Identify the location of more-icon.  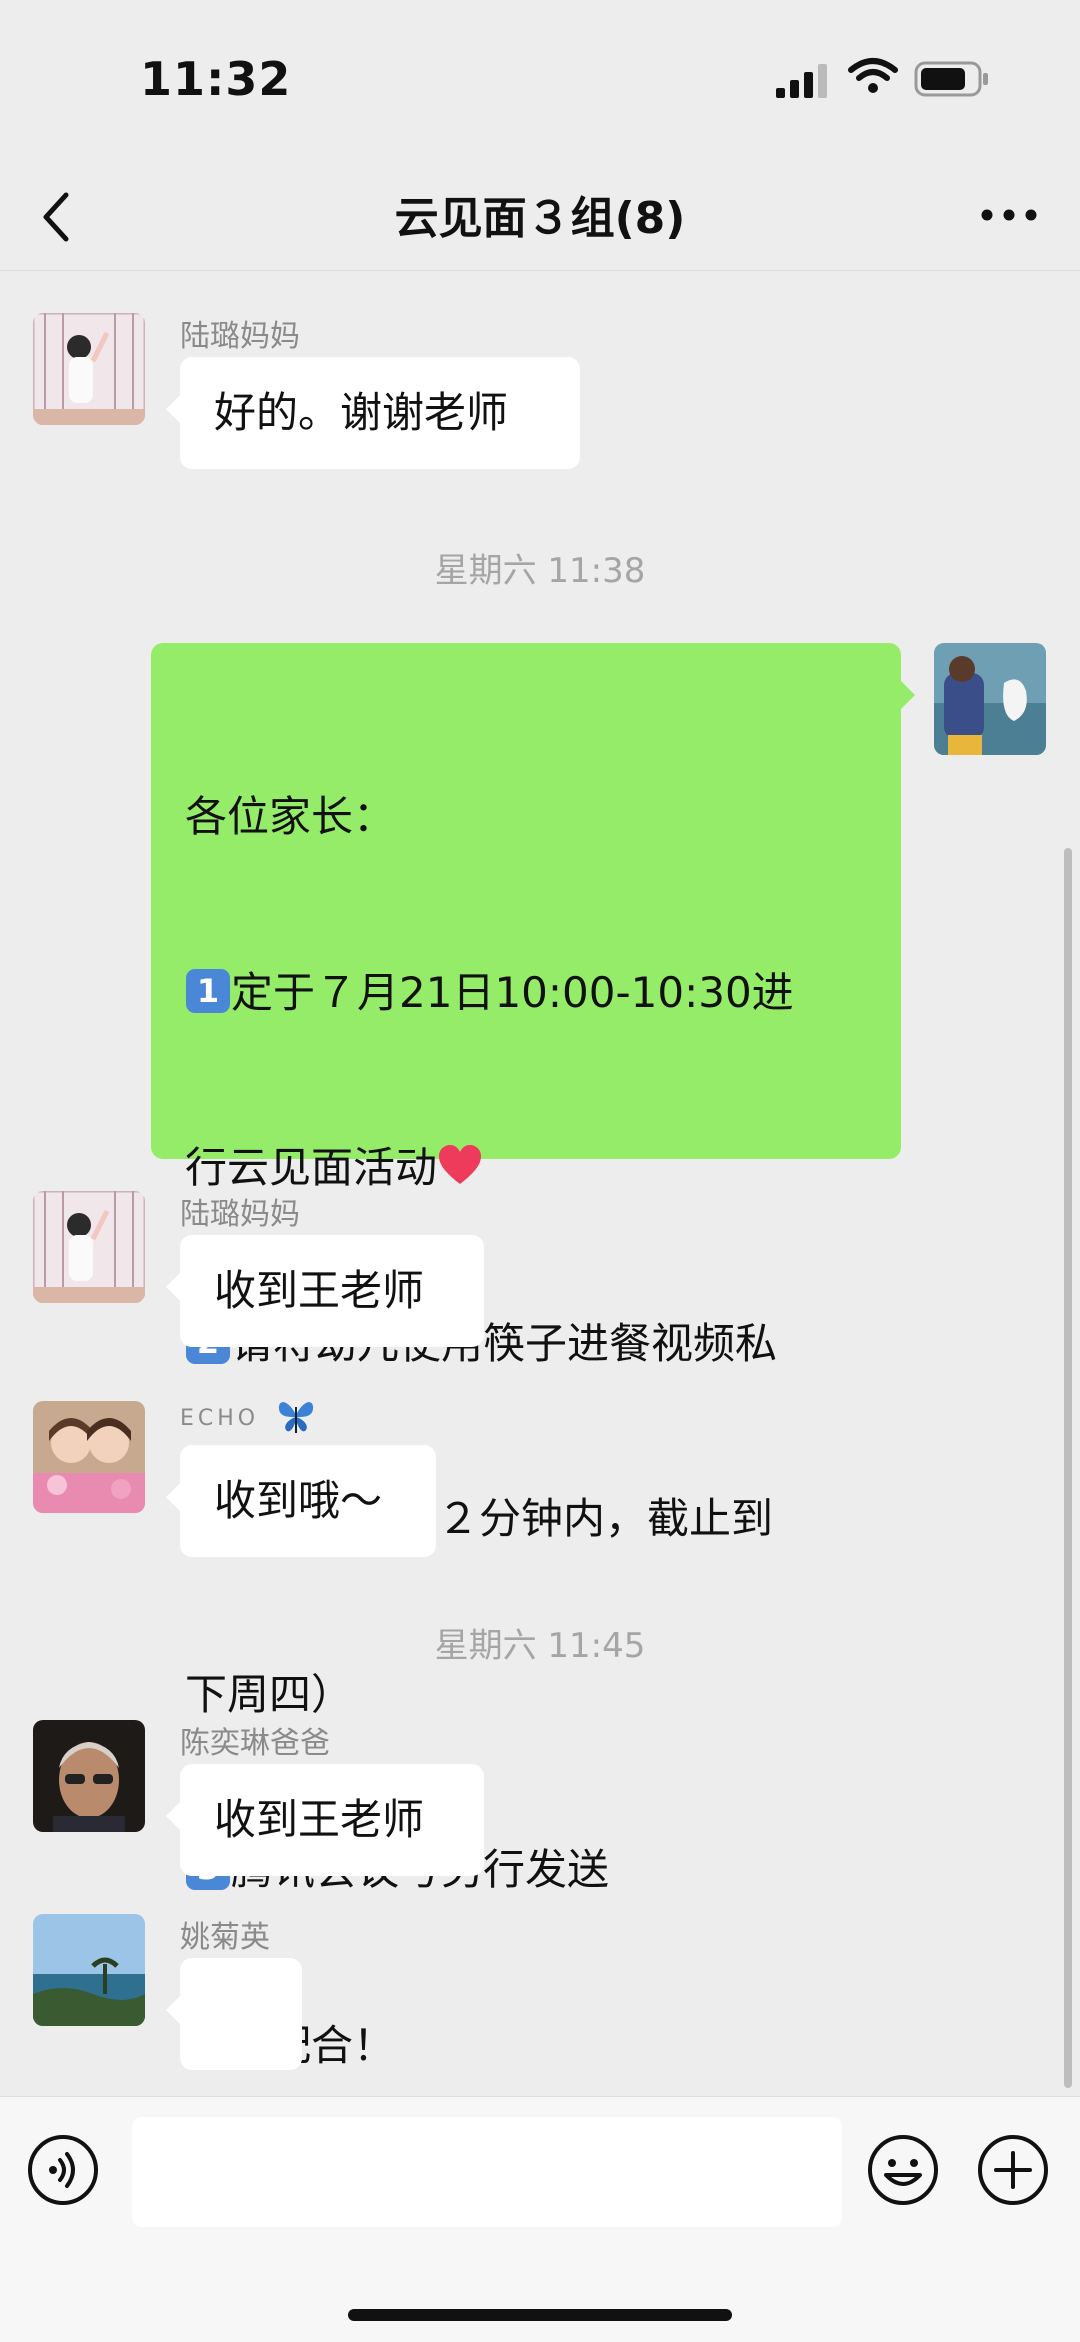
(1009, 215).